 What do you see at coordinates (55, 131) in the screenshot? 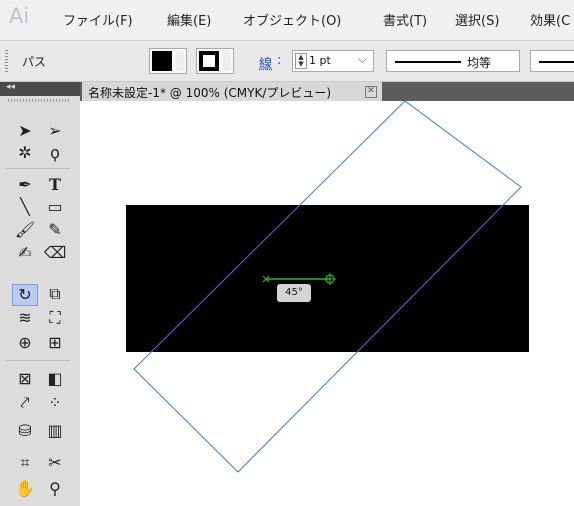
I see `direct-selection-tool-icon: ➢` at bounding box center [55, 131].